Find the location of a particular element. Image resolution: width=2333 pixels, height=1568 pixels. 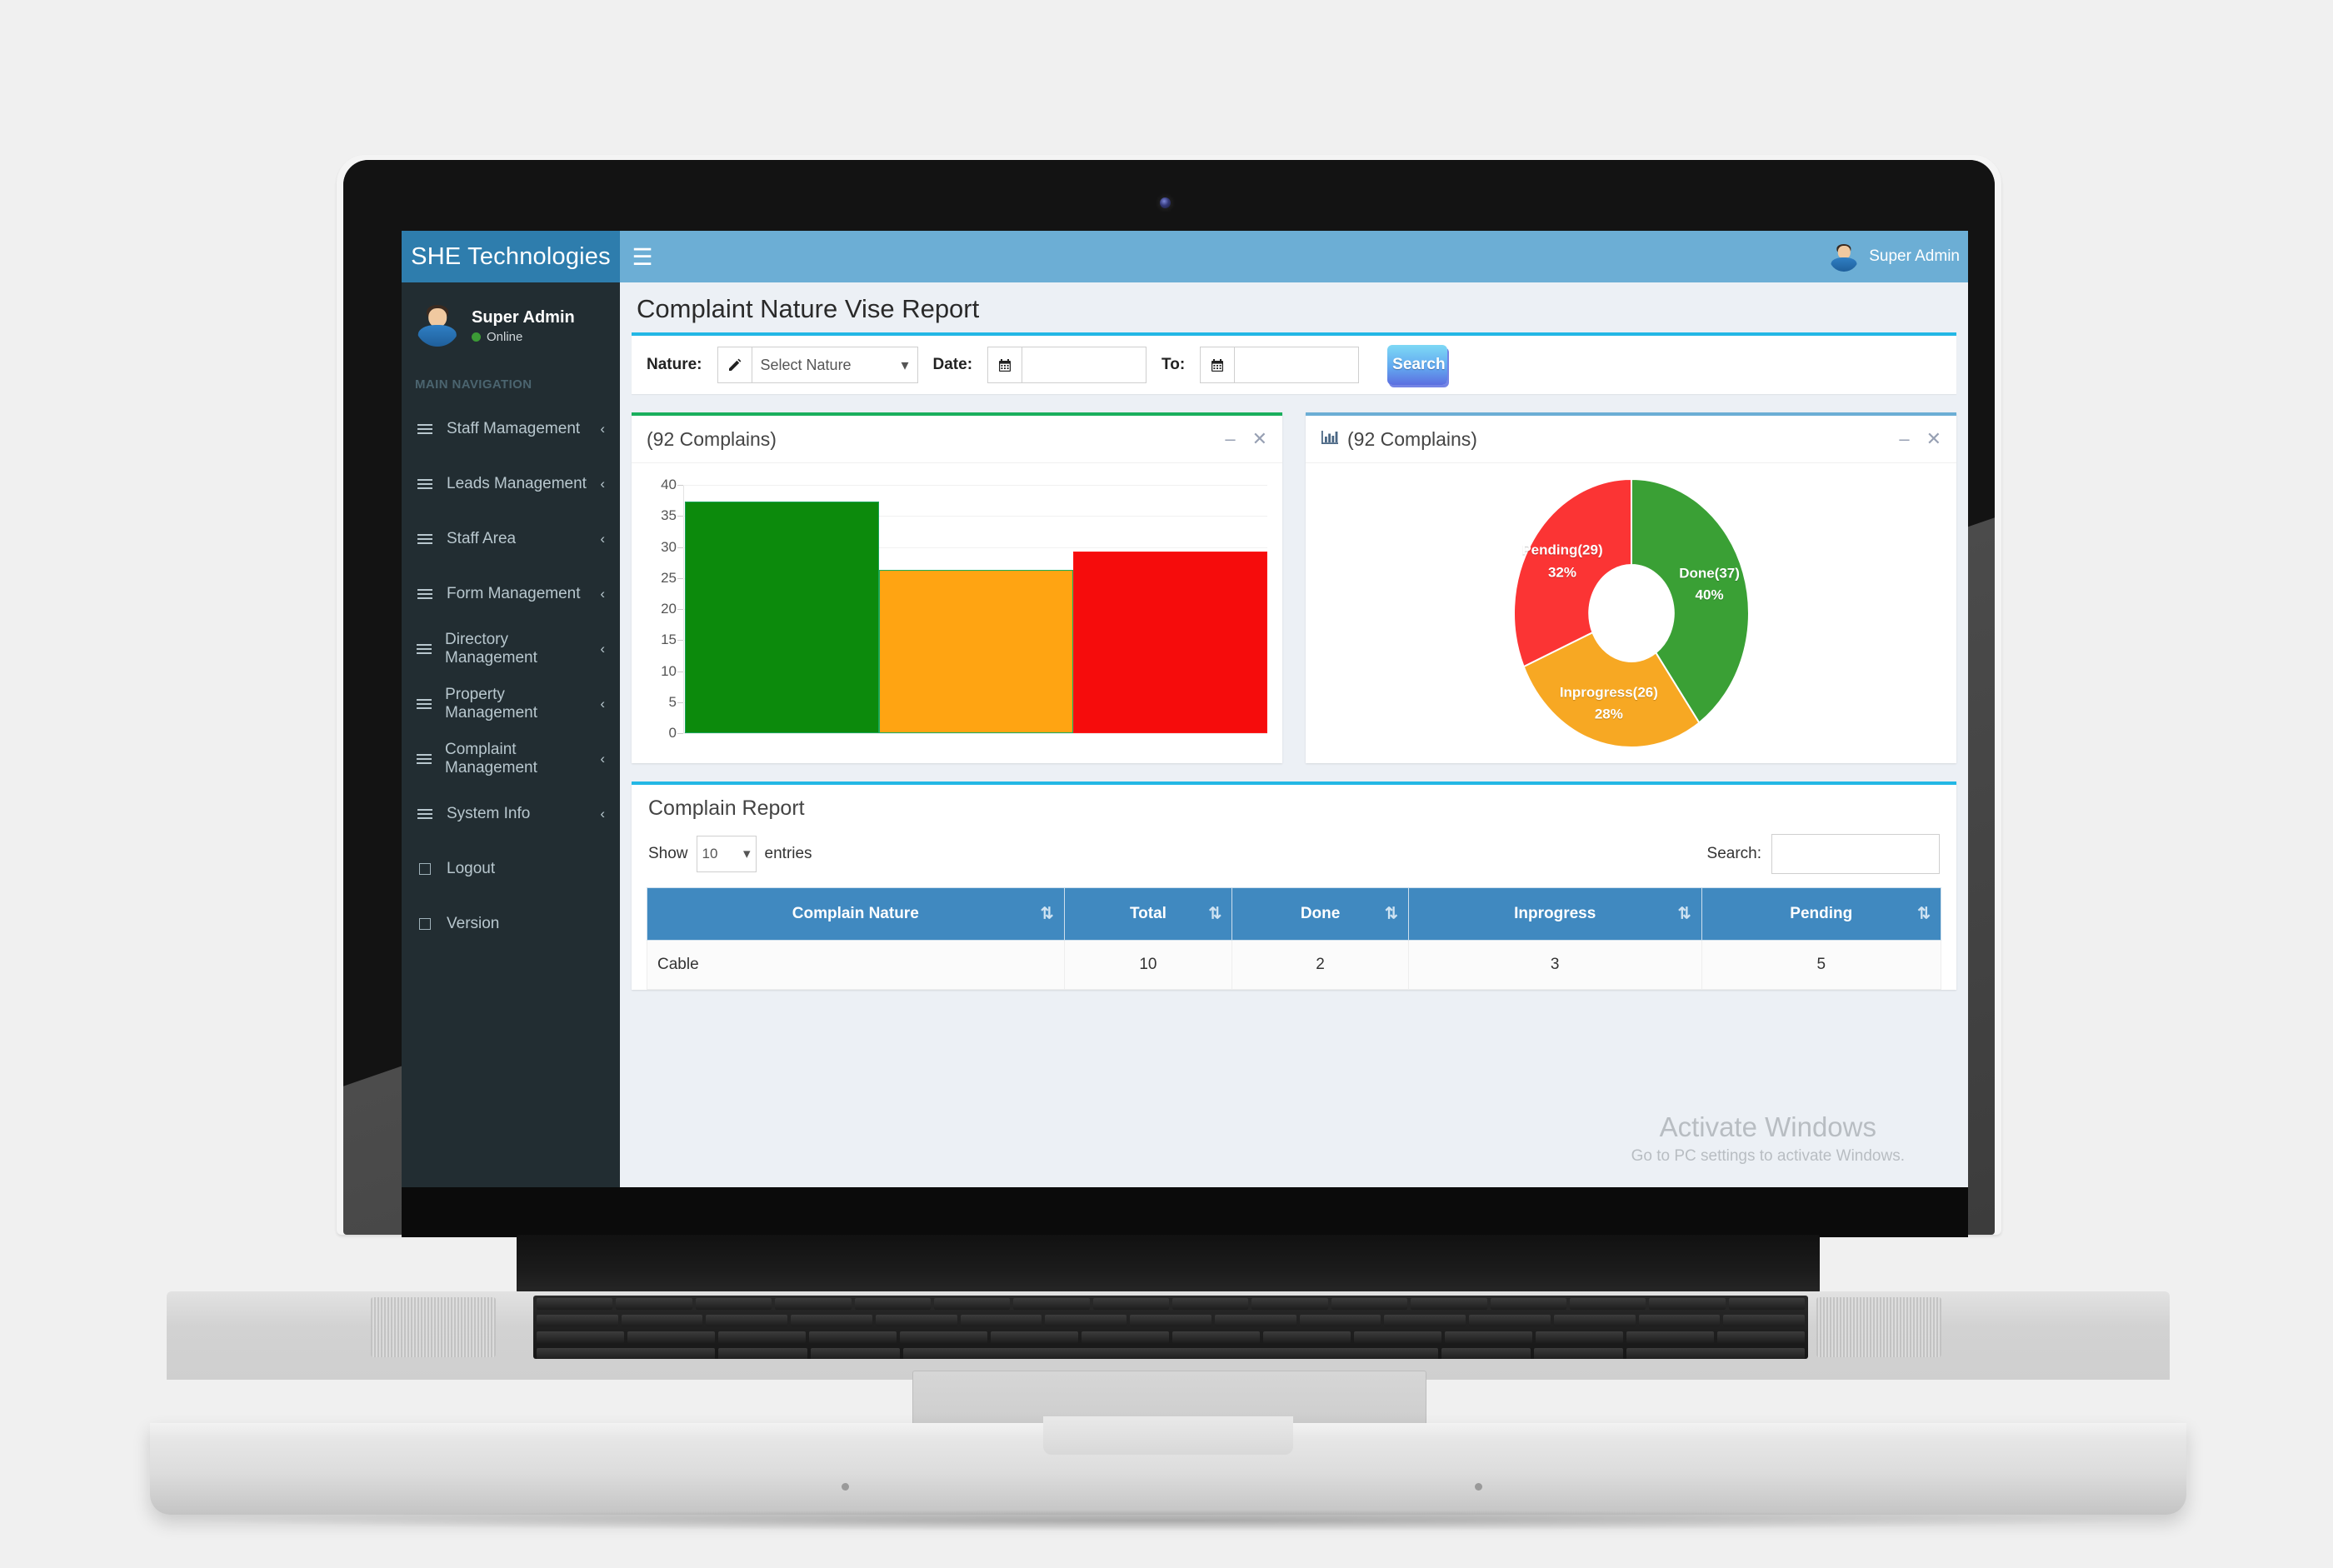

pie-card-tools: – ✕ is located at coordinates (1920, 439).